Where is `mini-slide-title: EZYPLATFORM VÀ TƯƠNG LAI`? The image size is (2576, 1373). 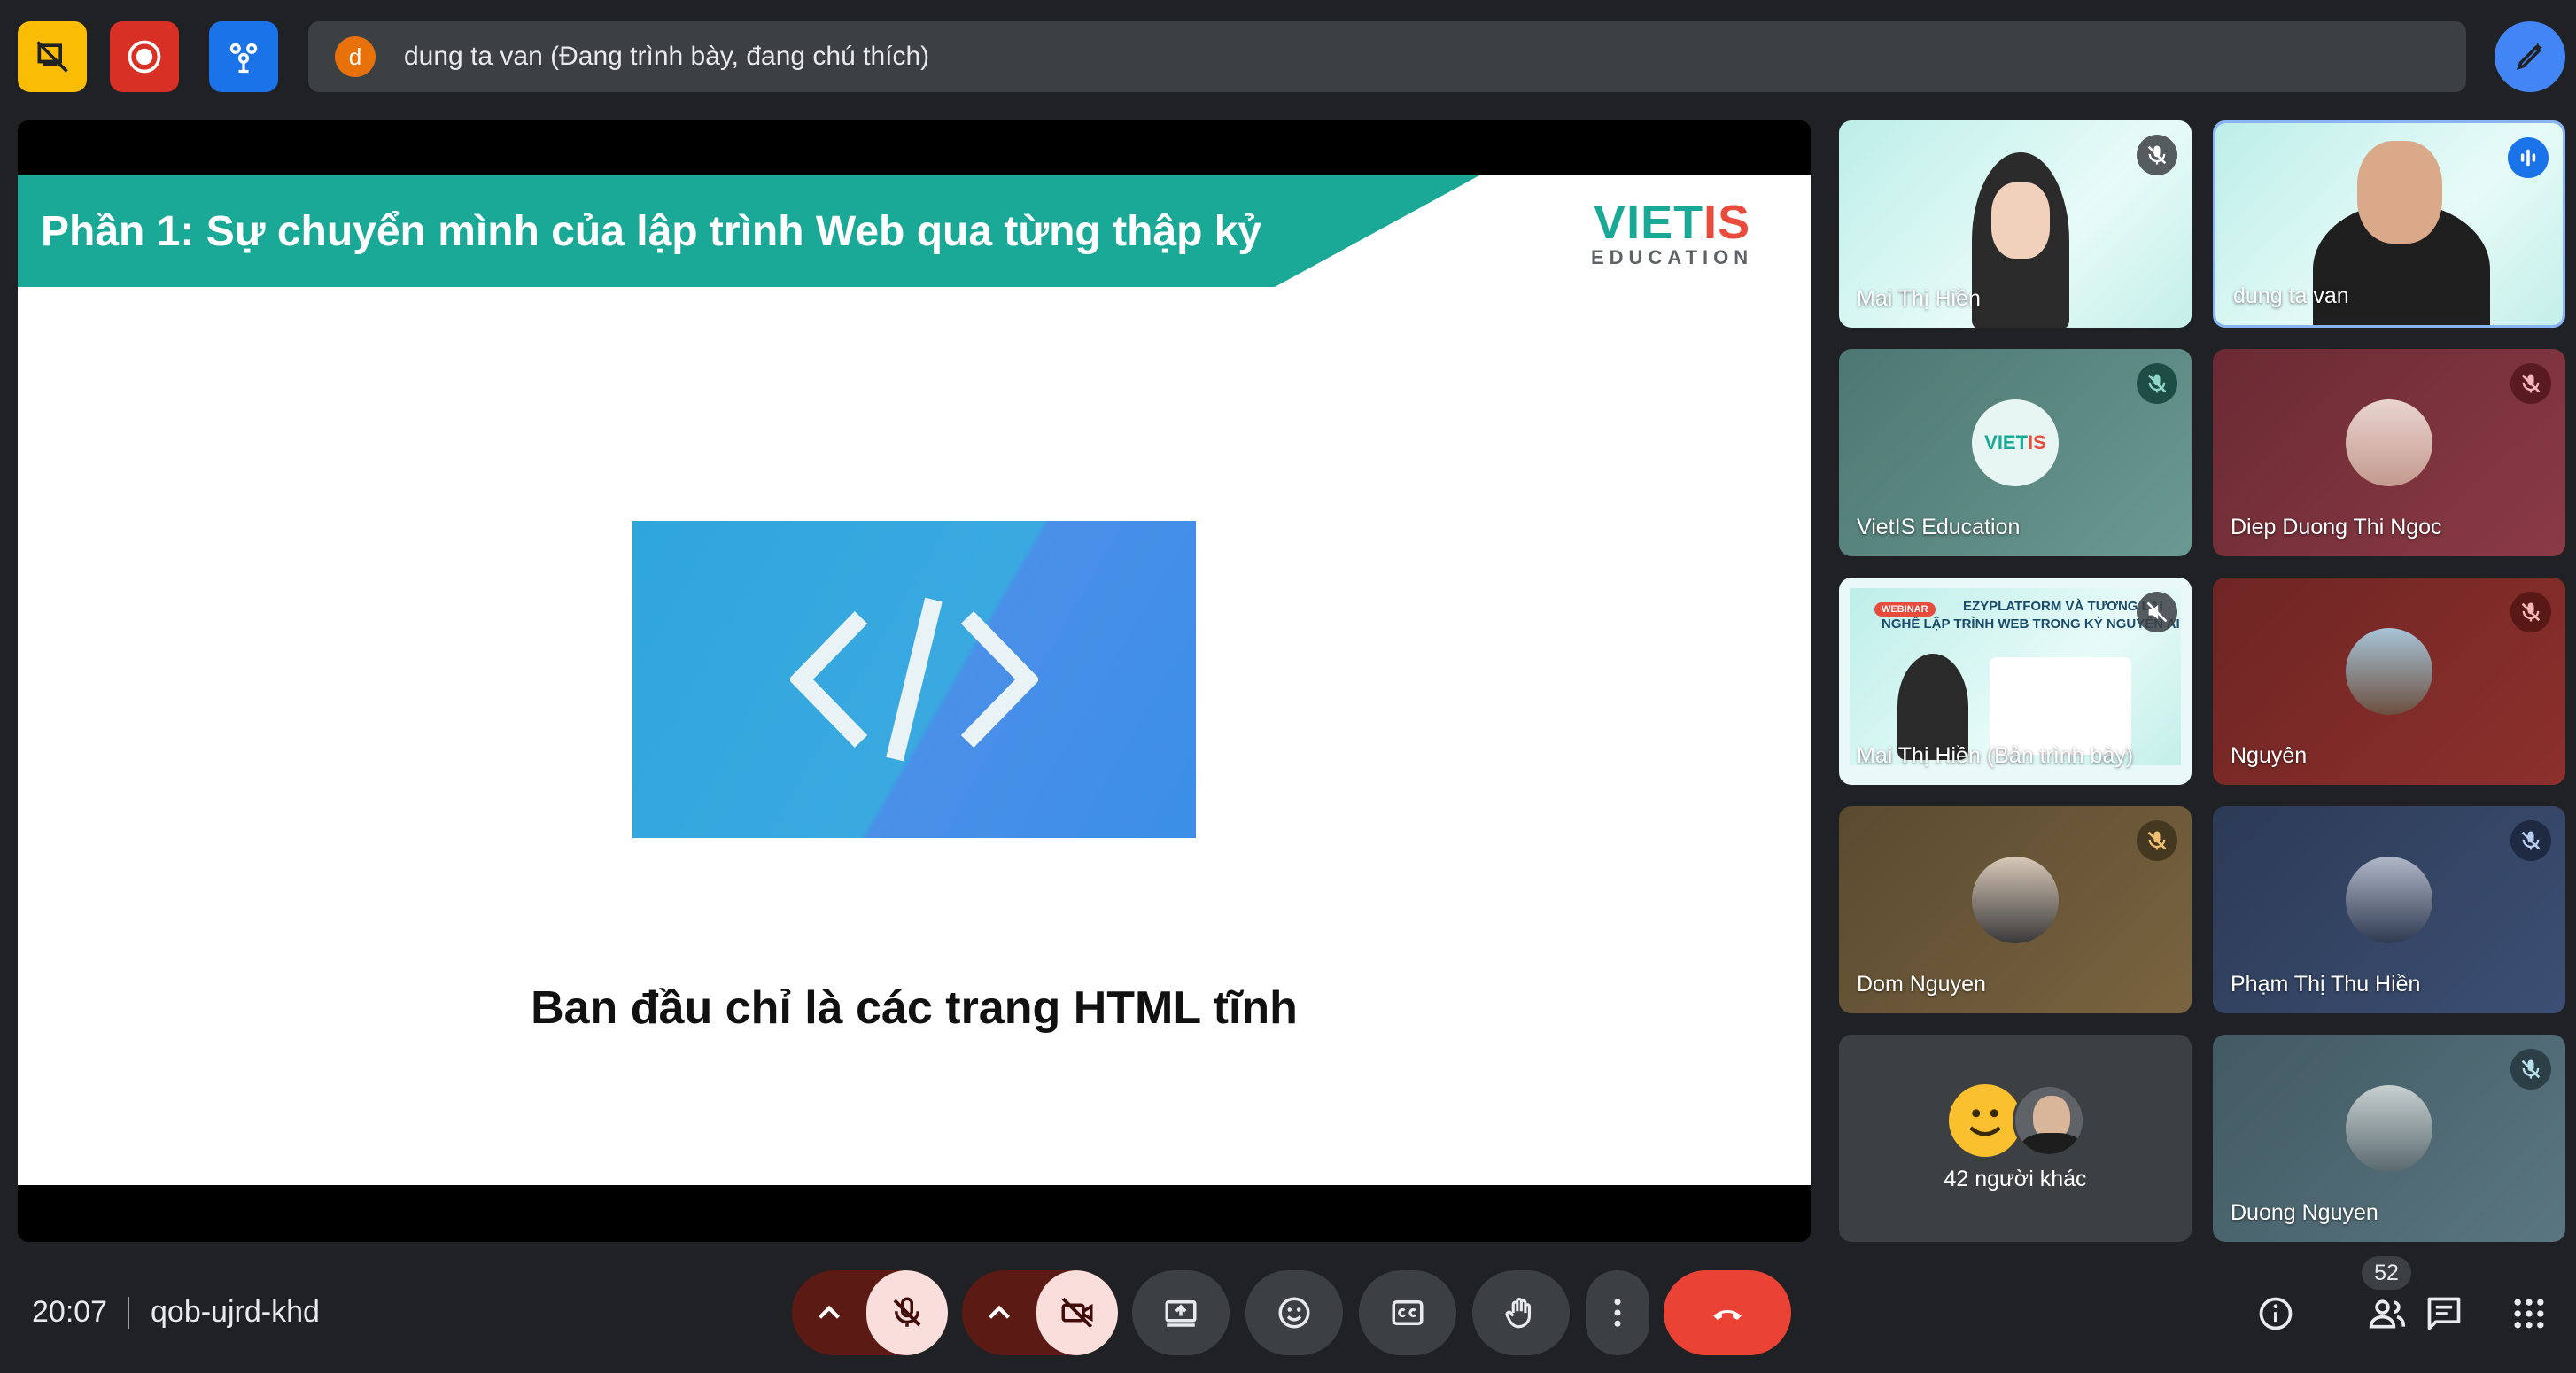
mini-slide-title: EZYPLATFORM VÀ TƯƠNG LAI is located at coordinates (2063, 606).